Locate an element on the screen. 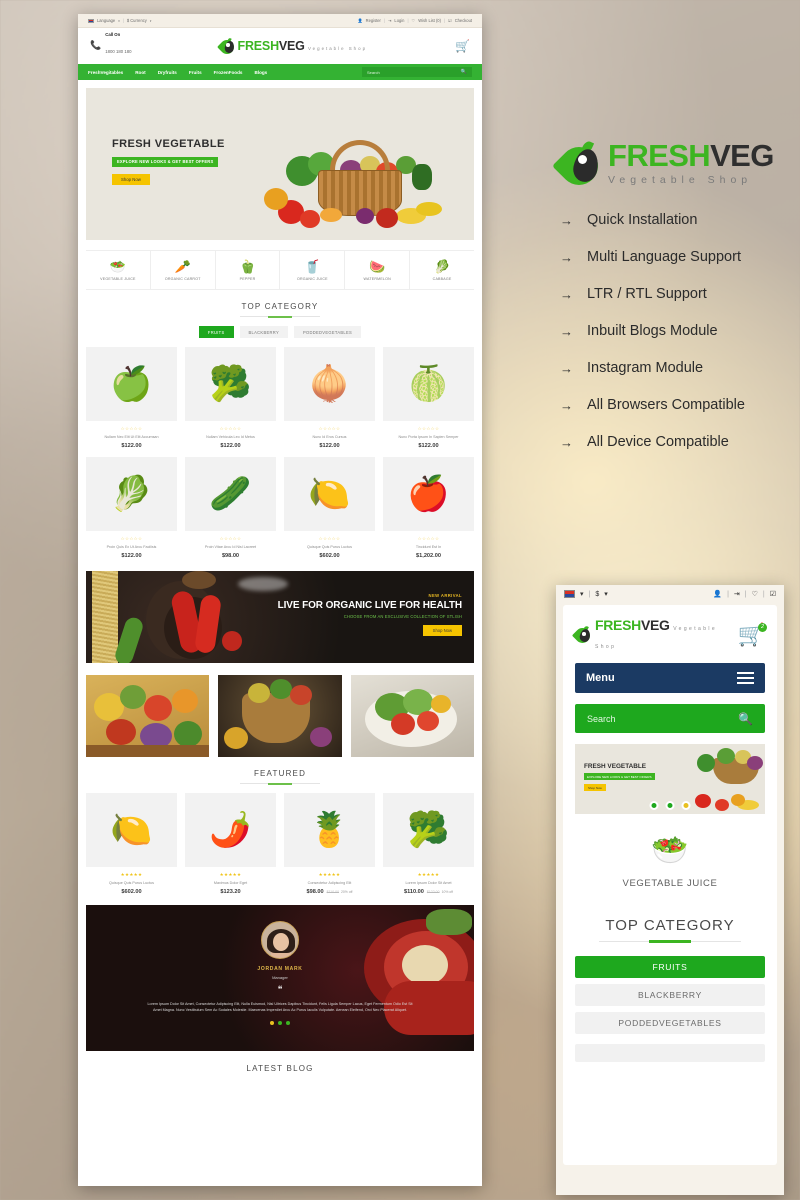  category-item-1: 🥕 ORGANIC CARROT is located at coordinates (183, 270).